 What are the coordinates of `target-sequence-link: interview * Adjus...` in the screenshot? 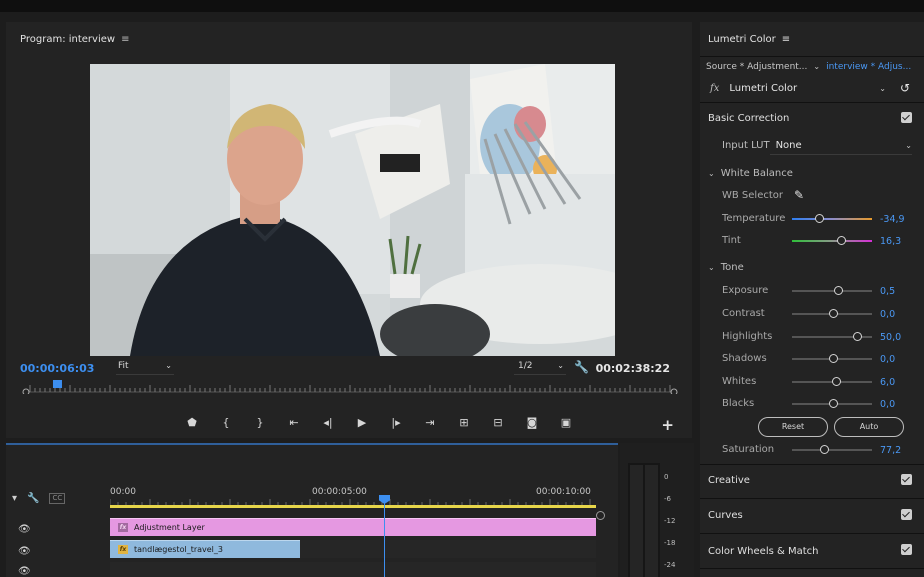 It's located at (868, 67).